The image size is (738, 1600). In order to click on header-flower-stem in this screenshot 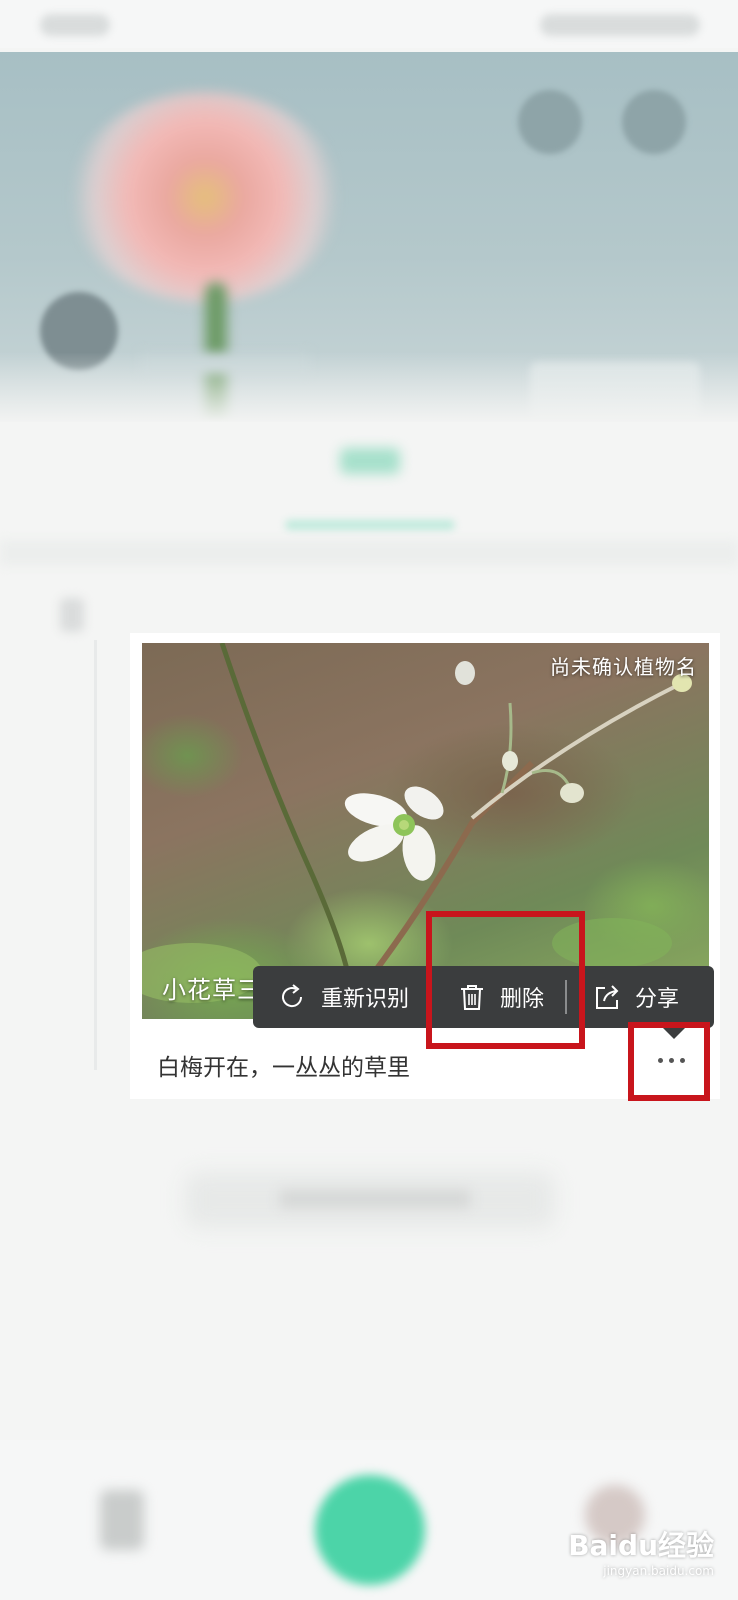, I will do `click(216, 352)`.